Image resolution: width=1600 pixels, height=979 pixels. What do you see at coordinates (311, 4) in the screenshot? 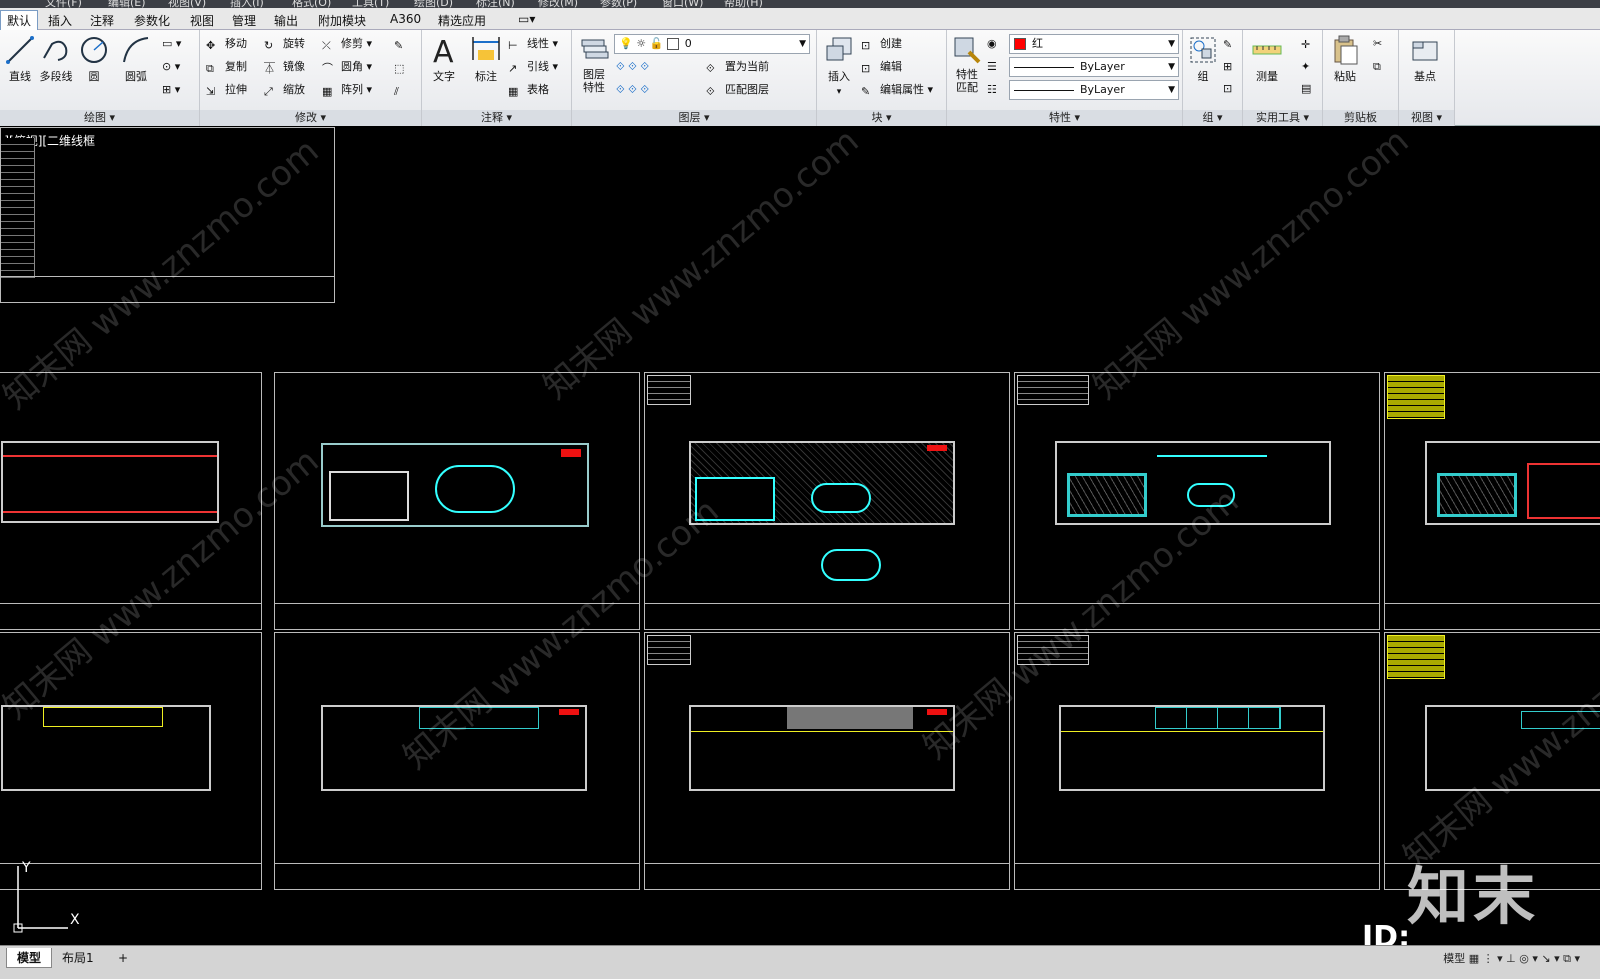
I see `menu-item-format: 格式(O)` at bounding box center [311, 4].